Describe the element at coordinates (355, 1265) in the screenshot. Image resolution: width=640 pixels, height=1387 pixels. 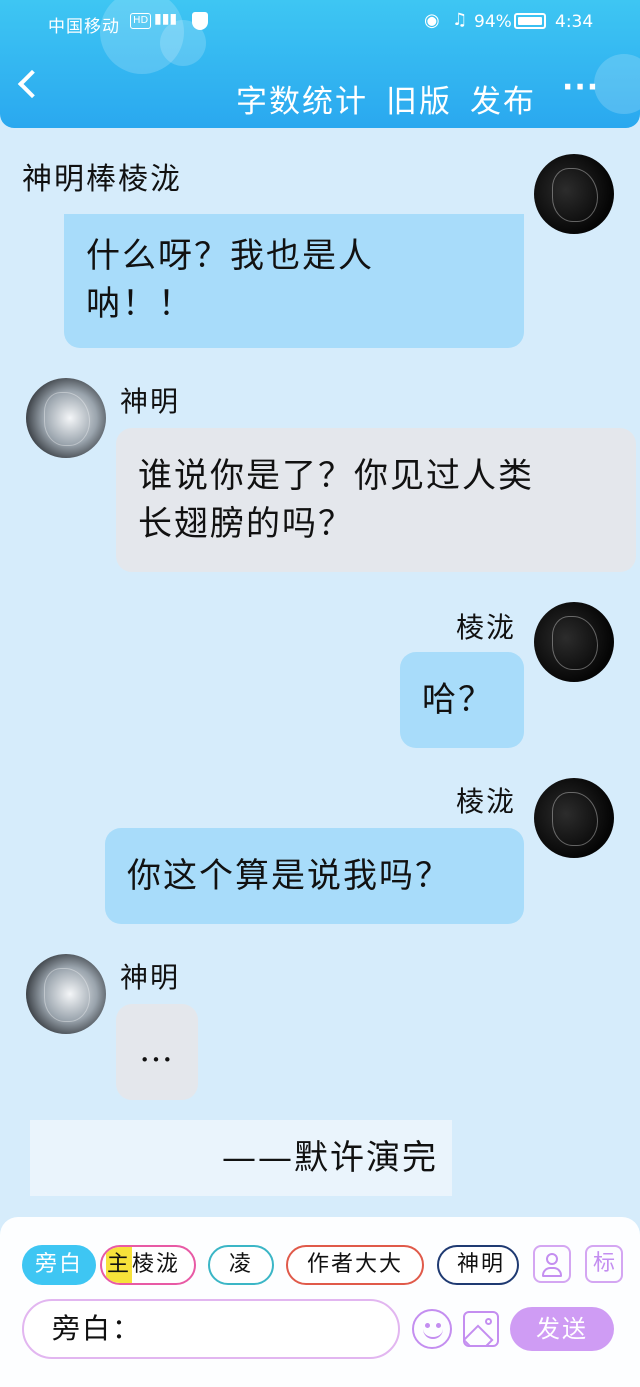
I see `role-chip-author: 作者大大` at that location.